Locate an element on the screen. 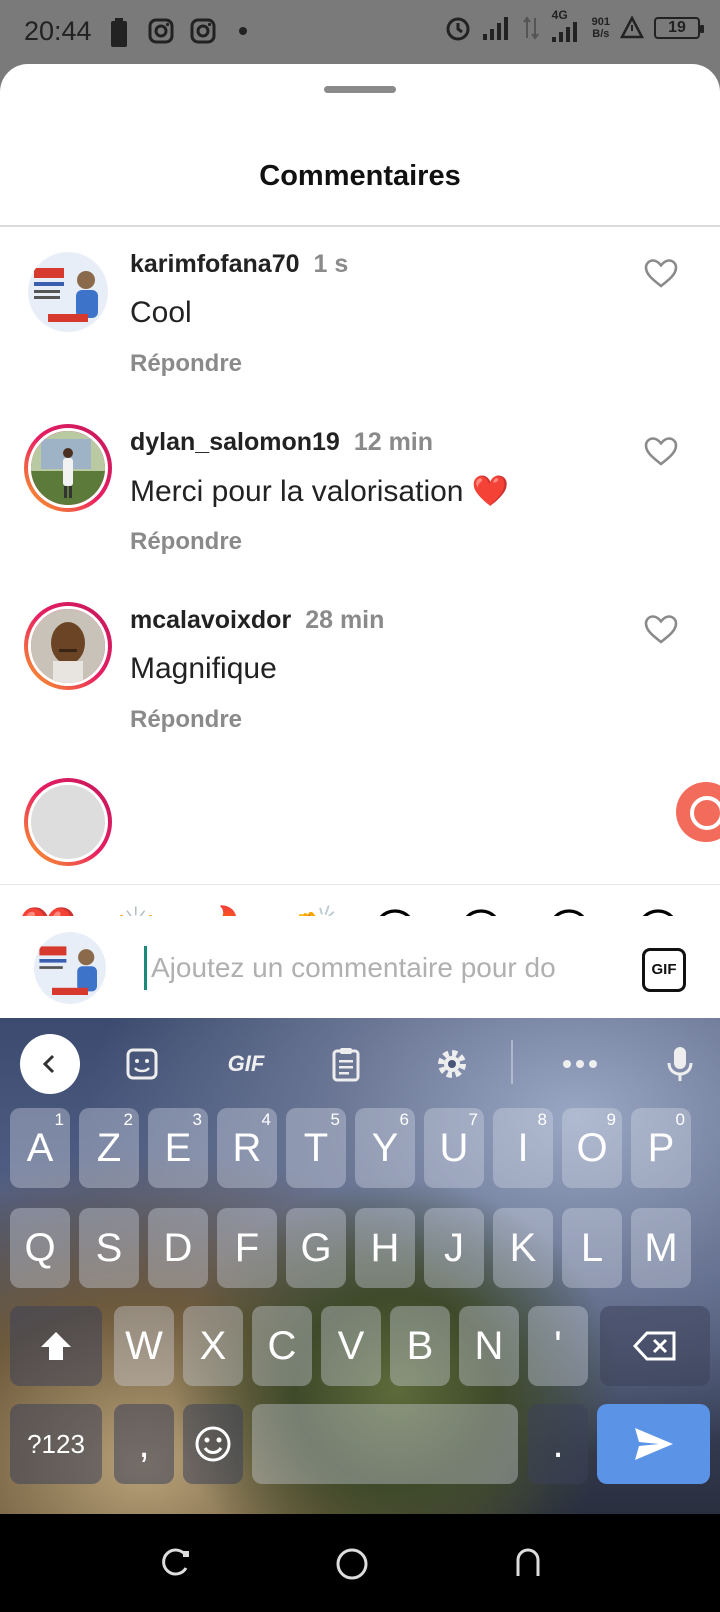 Image resolution: width=720 pixels, height=1612 pixels. comment-text: Cool is located at coordinates (161, 312).